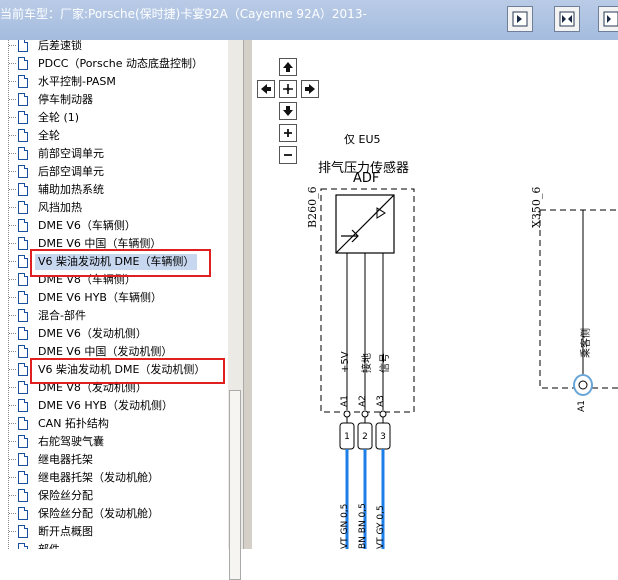 The image size is (618, 580). I want to click on wire-color-label: VT GN 0,5, so click(345, 526).